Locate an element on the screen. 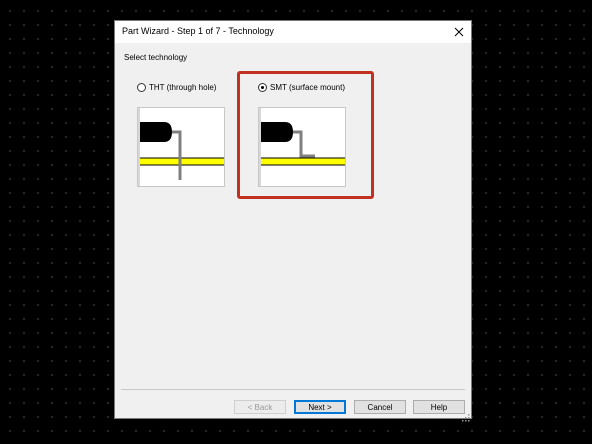 The height and width of the screenshot is (444, 592). resize-grip-icon is located at coordinates (466, 415).